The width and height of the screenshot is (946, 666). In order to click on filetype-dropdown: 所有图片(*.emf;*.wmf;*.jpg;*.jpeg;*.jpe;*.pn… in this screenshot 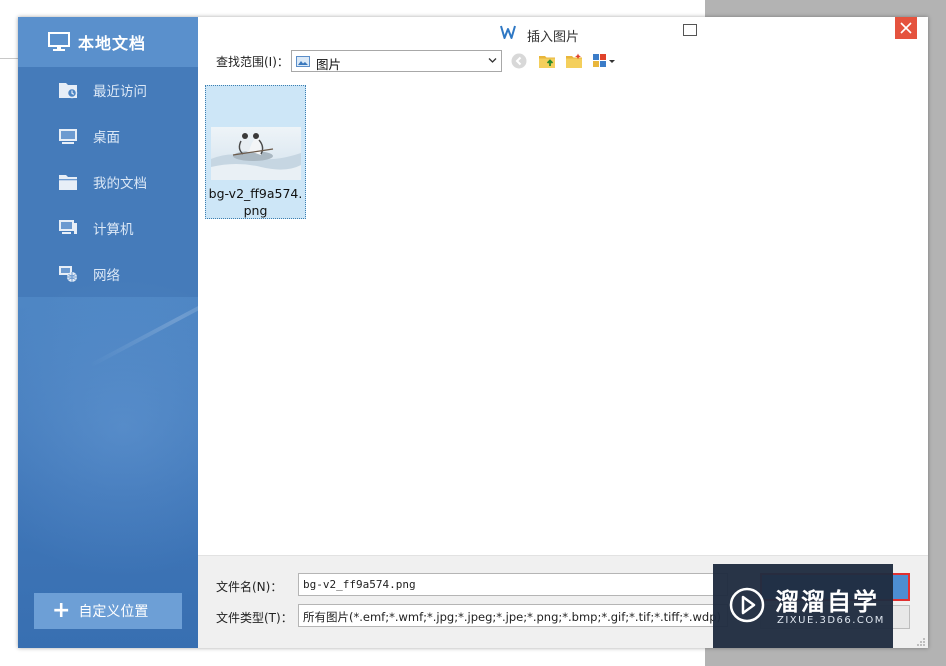, I will do `click(513, 615)`.